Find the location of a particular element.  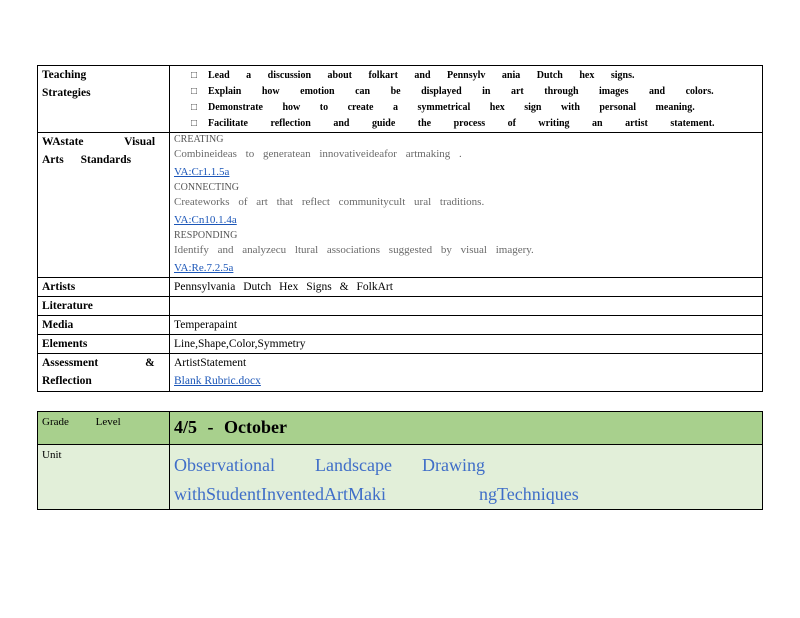

teaching-strategies-label: Teaching Strategies is located at coordinates (103, 99).